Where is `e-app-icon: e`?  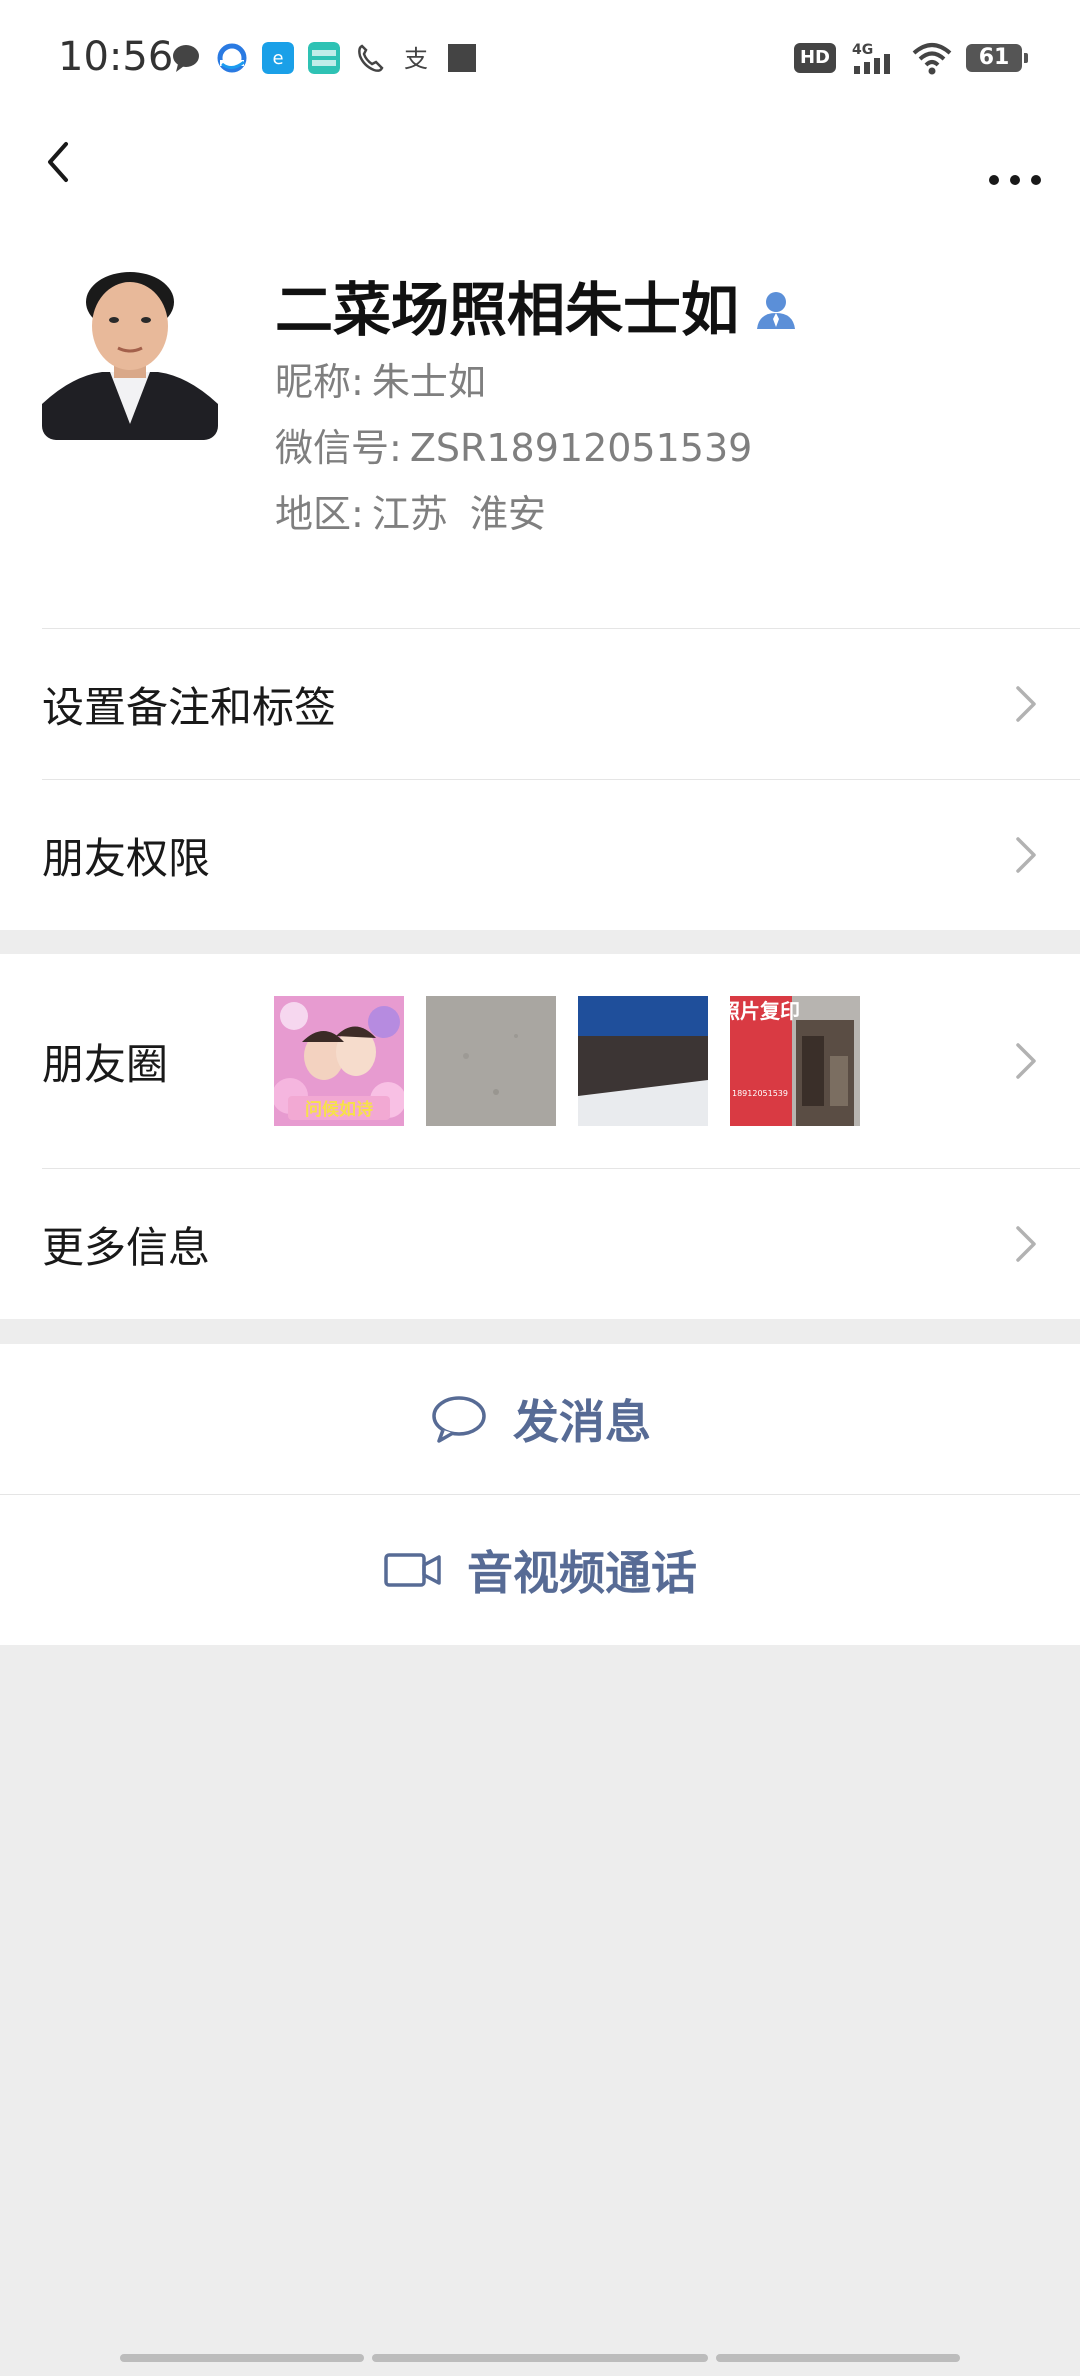
e-app-icon: e is located at coordinates (278, 58).